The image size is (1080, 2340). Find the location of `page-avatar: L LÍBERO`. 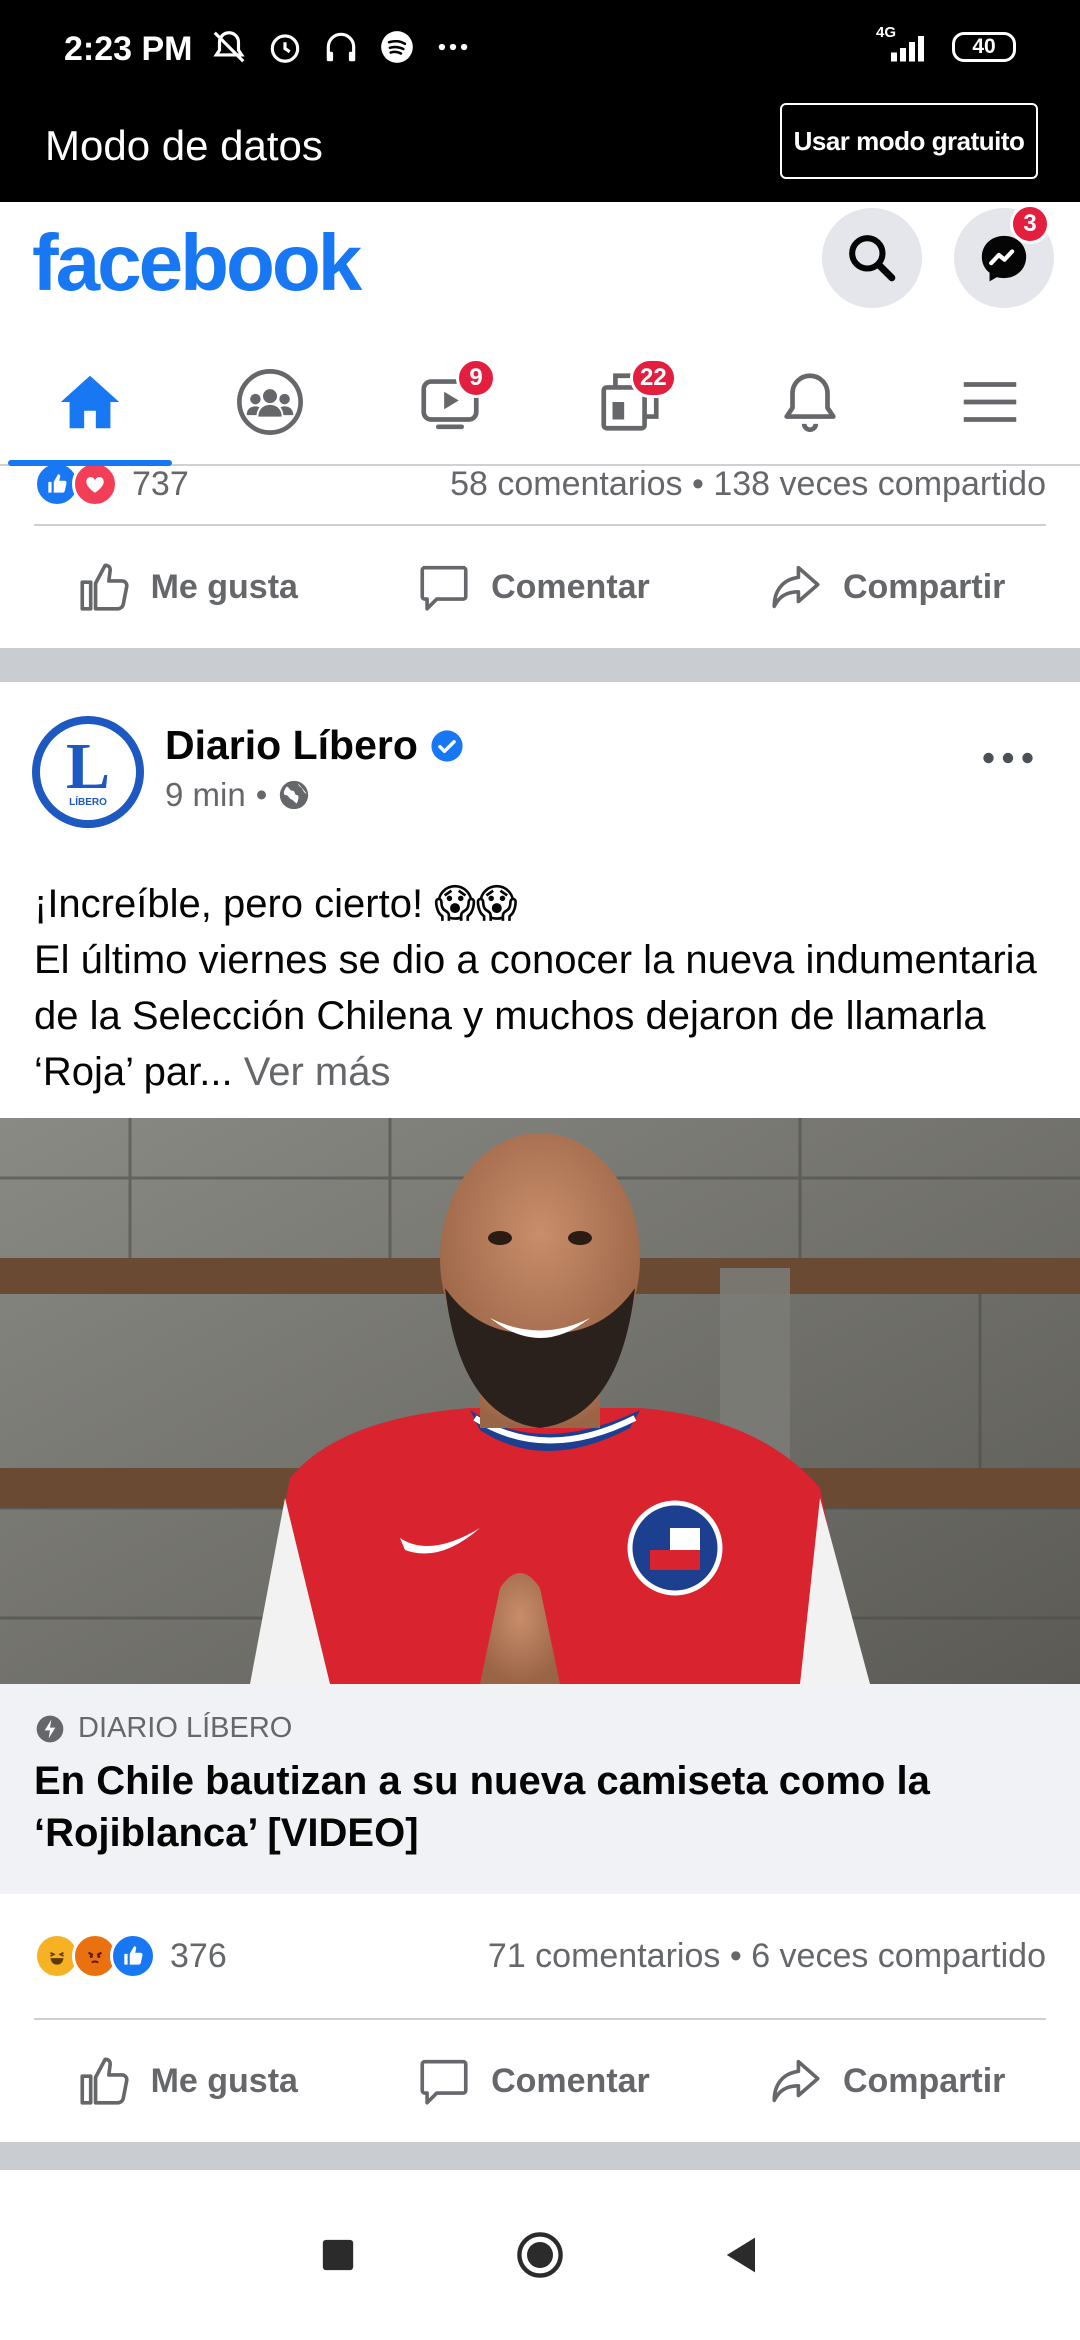

page-avatar: L LÍBERO is located at coordinates (88, 772).